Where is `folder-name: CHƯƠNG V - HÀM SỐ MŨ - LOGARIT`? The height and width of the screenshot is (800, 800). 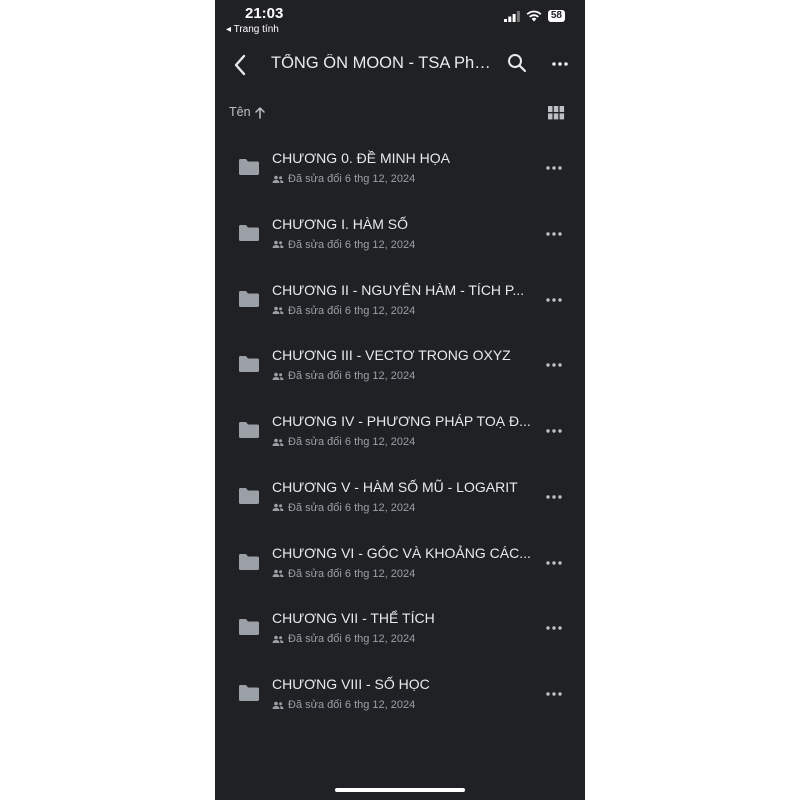
folder-name: CHƯƠNG V - HÀM SỐ MŨ - LOGARIT is located at coordinates (395, 486).